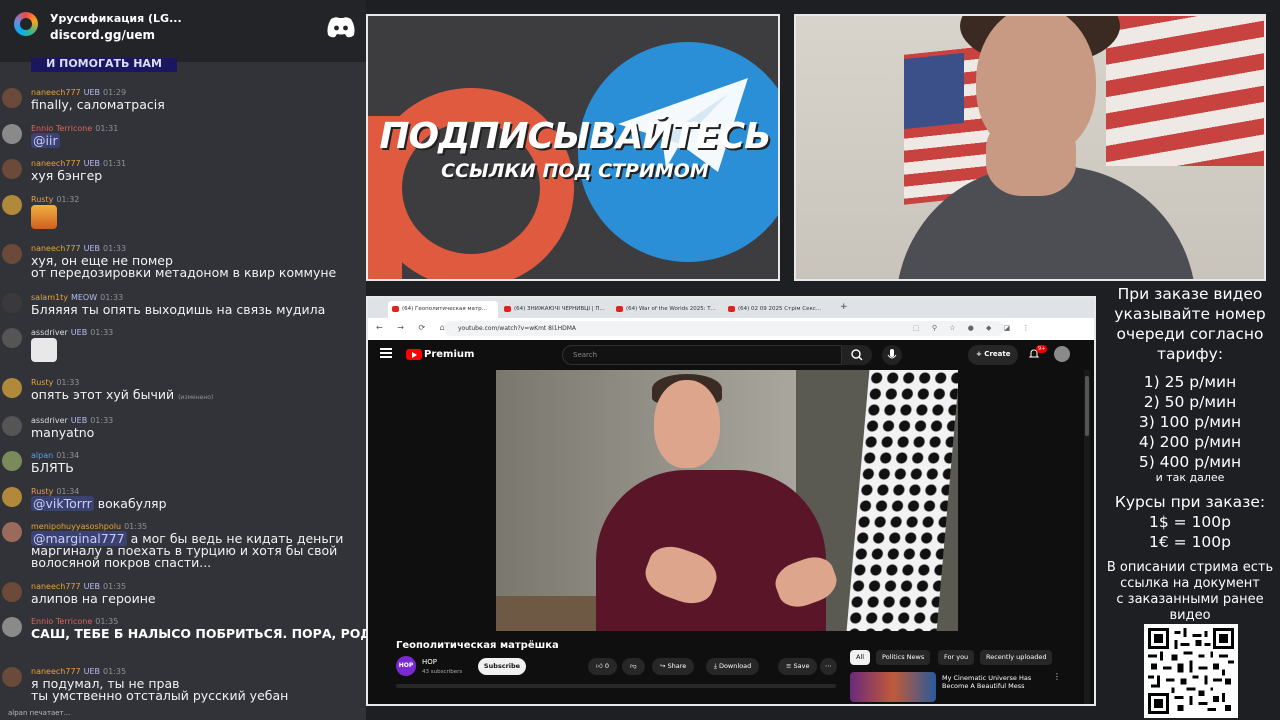 This screenshot has width=1280, height=720. What do you see at coordinates (687, 424) in the screenshot?
I see `video-person-face` at bounding box center [687, 424].